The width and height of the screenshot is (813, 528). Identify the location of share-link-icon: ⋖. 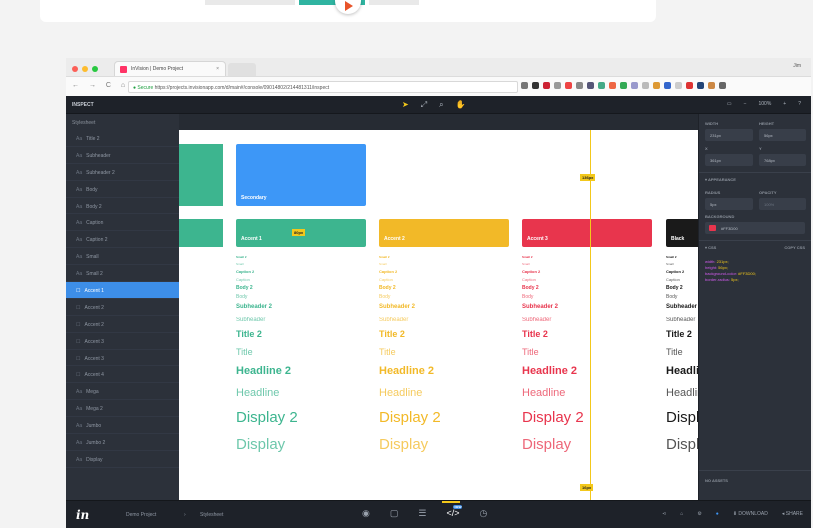
(664, 514).